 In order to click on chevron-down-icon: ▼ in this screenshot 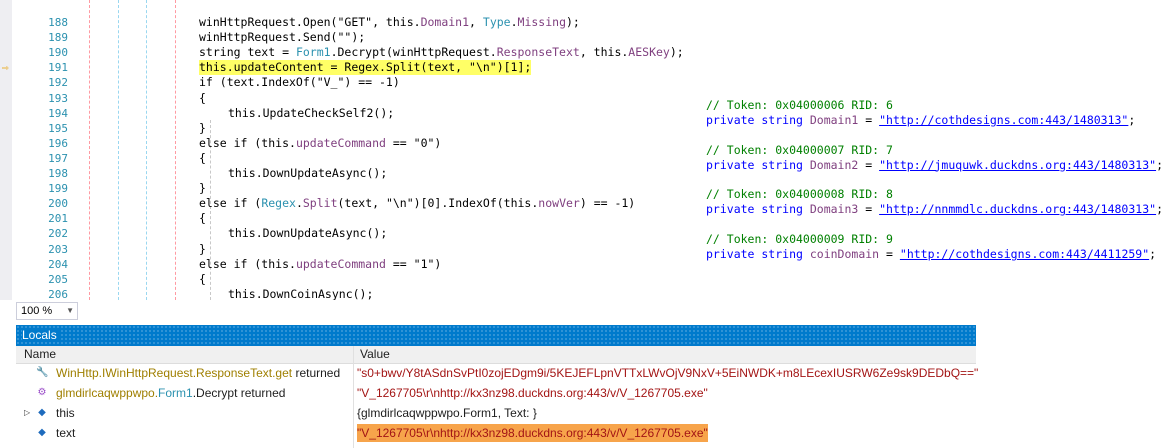, I will do `click(70, 311)`.